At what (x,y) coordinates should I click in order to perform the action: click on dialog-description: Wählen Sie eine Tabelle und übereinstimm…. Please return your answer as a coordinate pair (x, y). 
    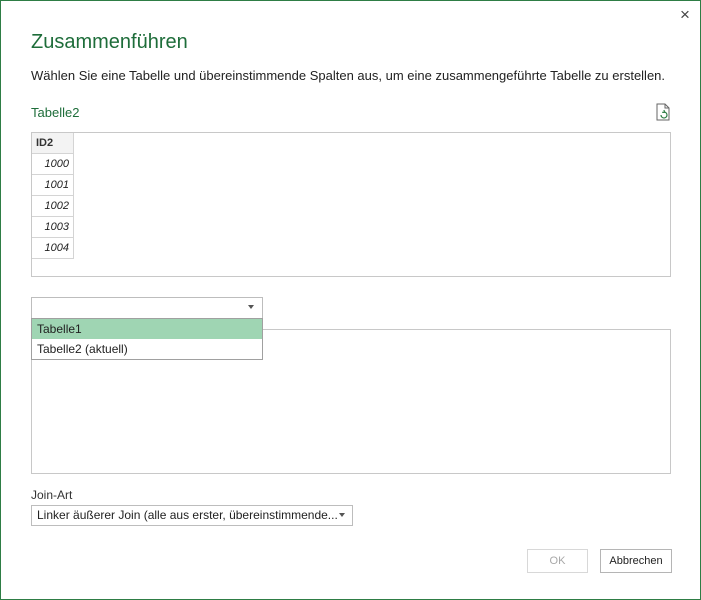
    Looking at the image, I should click on (348, 75).